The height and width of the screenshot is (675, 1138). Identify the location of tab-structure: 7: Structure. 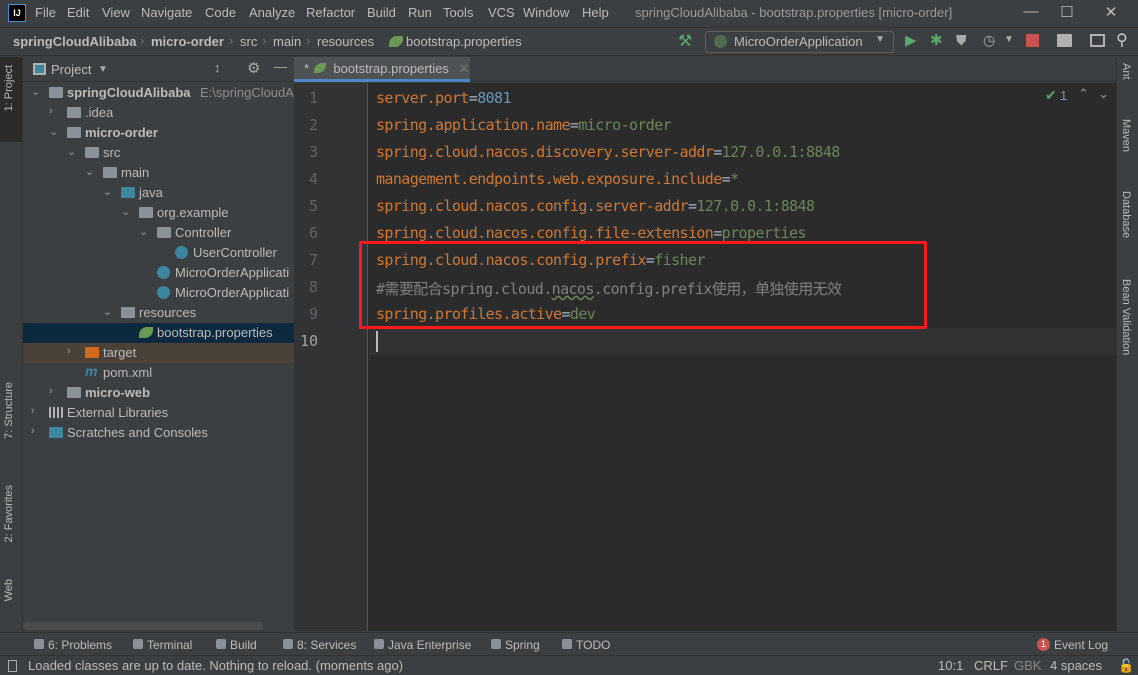
(9, 410).